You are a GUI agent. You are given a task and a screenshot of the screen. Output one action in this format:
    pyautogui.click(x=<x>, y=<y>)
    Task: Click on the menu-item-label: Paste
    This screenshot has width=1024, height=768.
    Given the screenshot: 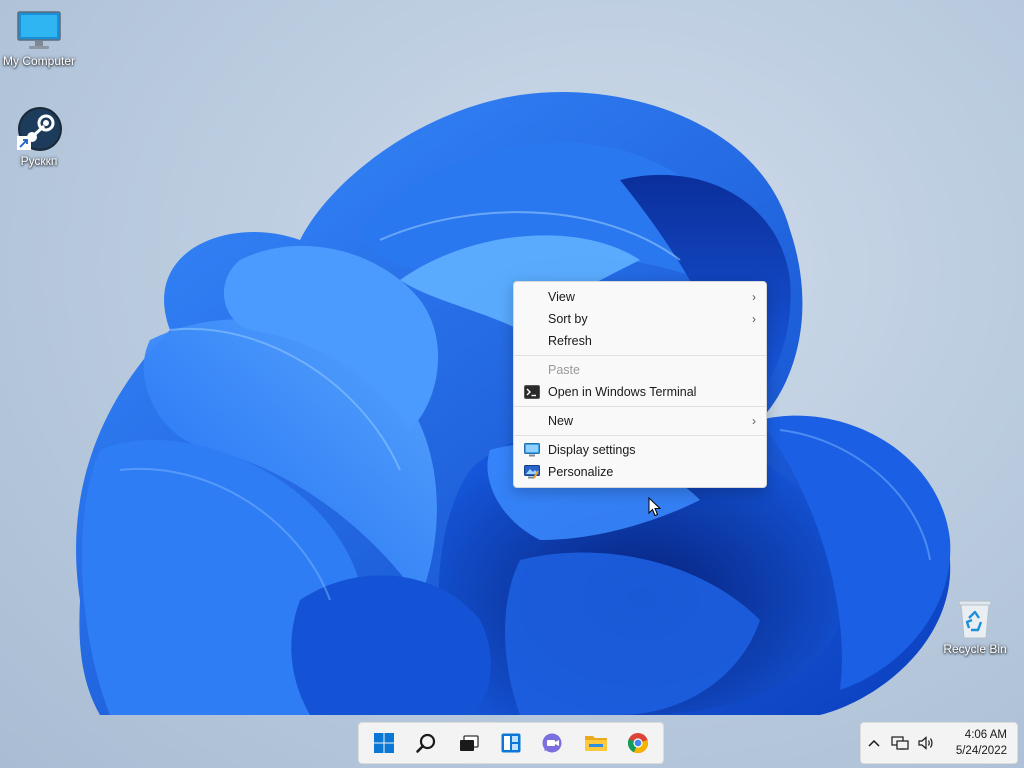 What is the action you would take?
    pyautogui.click(x=564, y=370)
    